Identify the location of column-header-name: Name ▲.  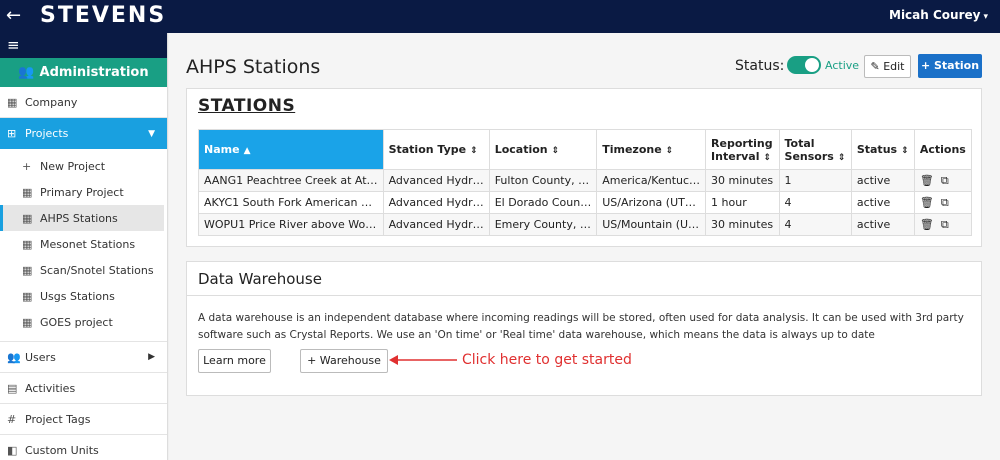
(291, 149).